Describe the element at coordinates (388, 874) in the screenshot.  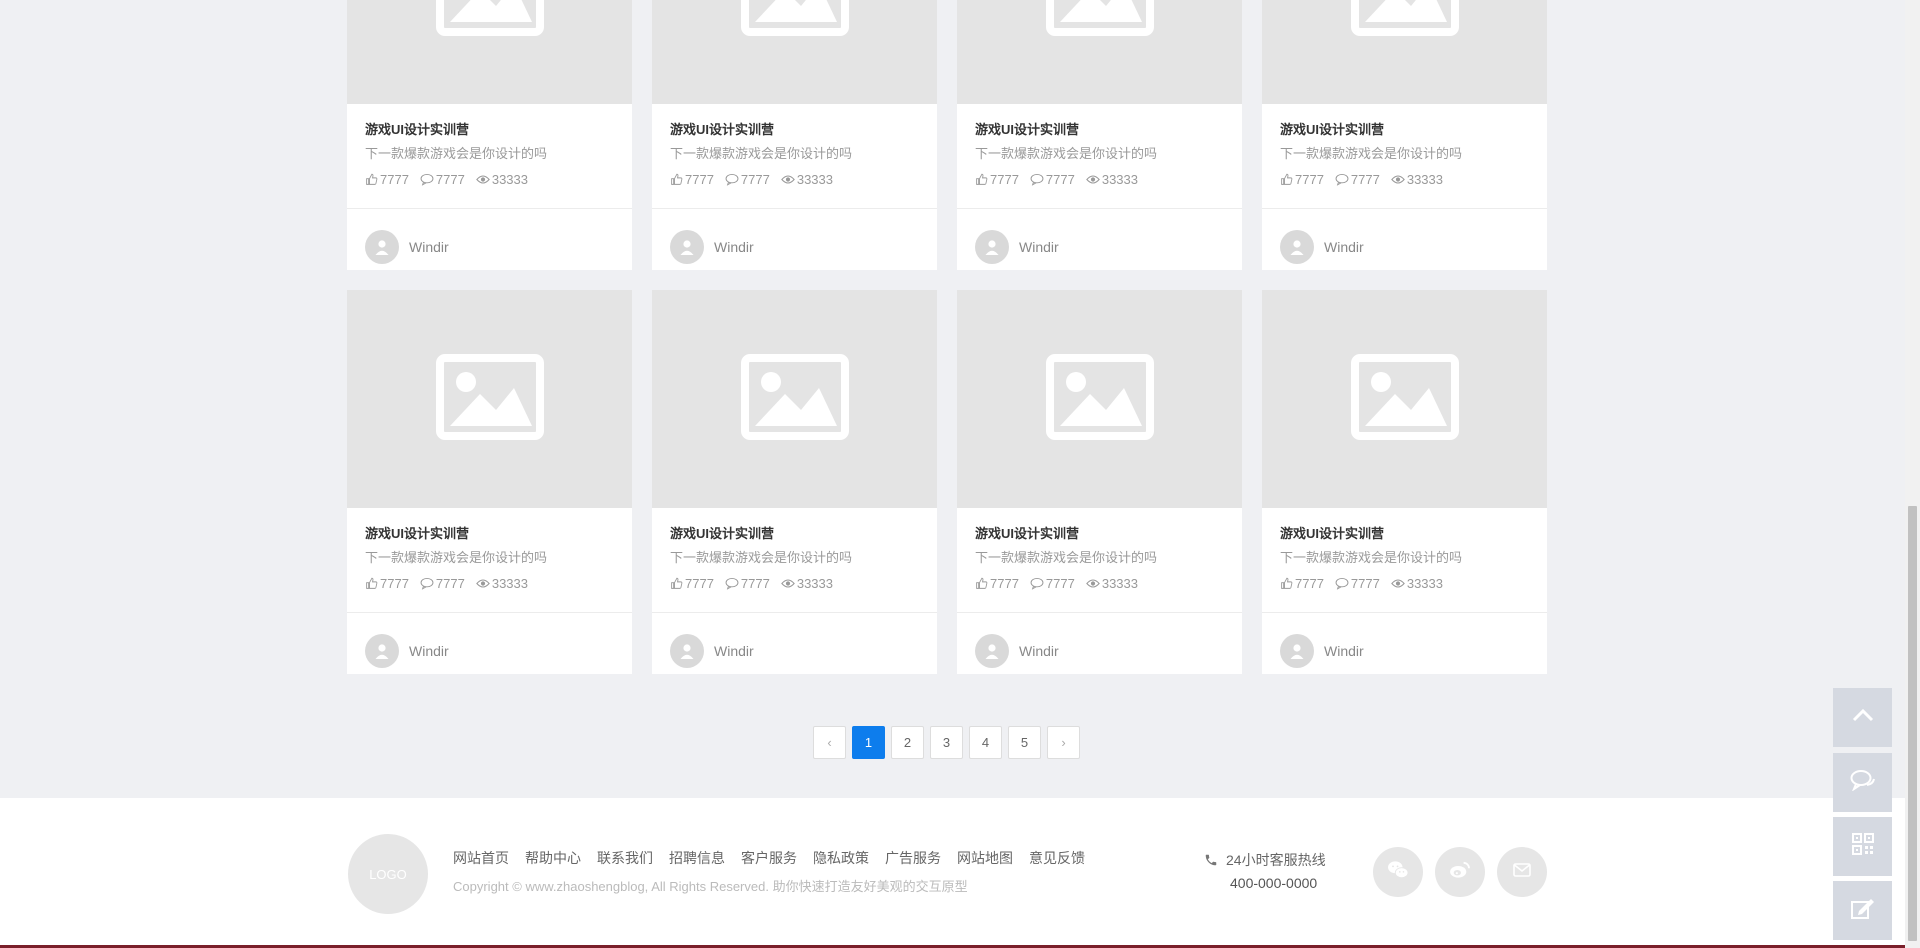
I see `footer-logo: LOGO` at that location.